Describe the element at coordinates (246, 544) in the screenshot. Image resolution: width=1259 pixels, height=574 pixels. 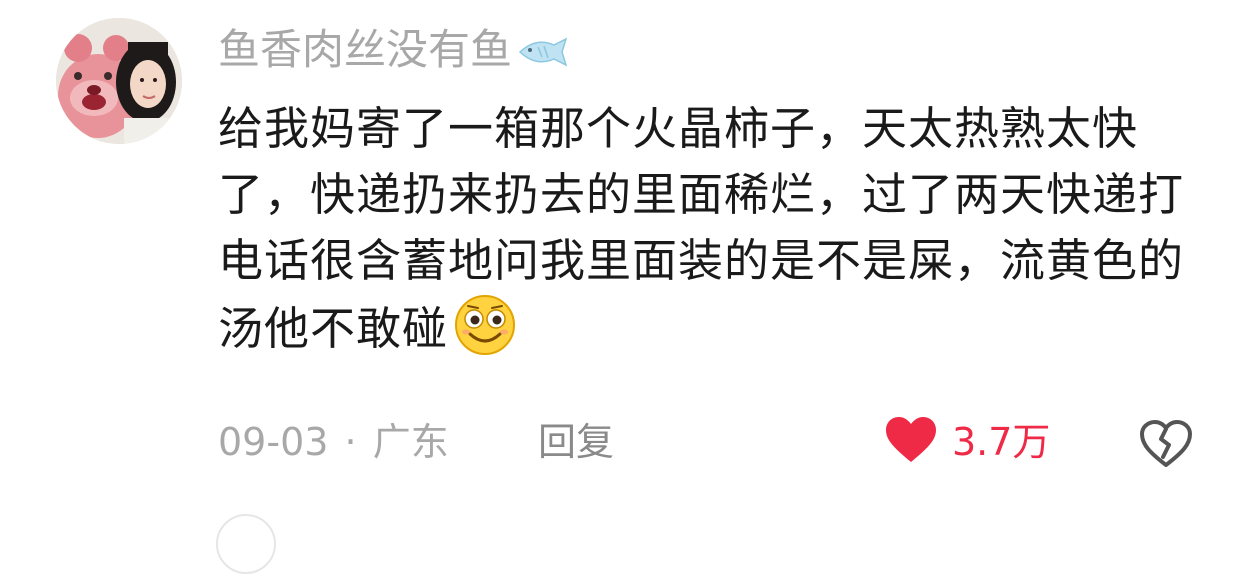
I see `next-comment-avatar` at that location.